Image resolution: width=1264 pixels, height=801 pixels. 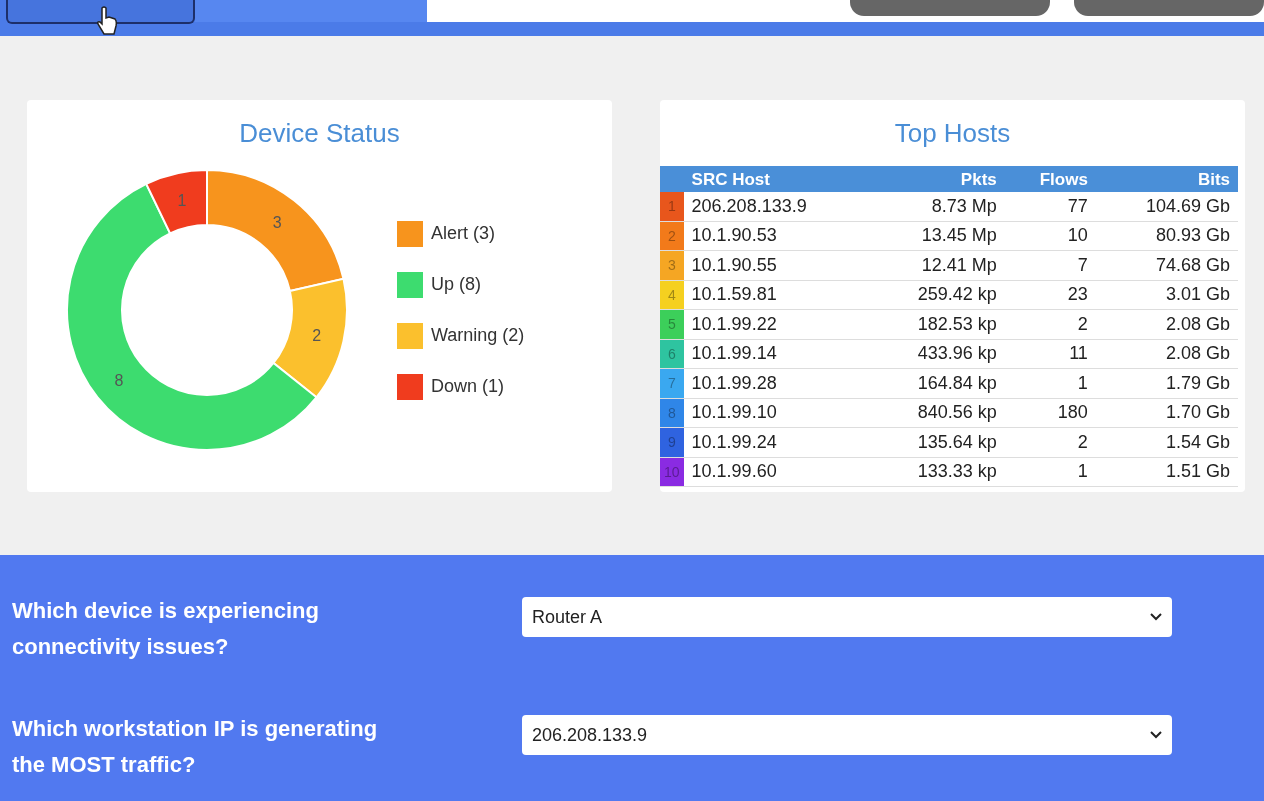 What do you see at coordinates (1166, 179) in the screenshot?
I see `column-header: Bits` at bounding box center [1166, 179].